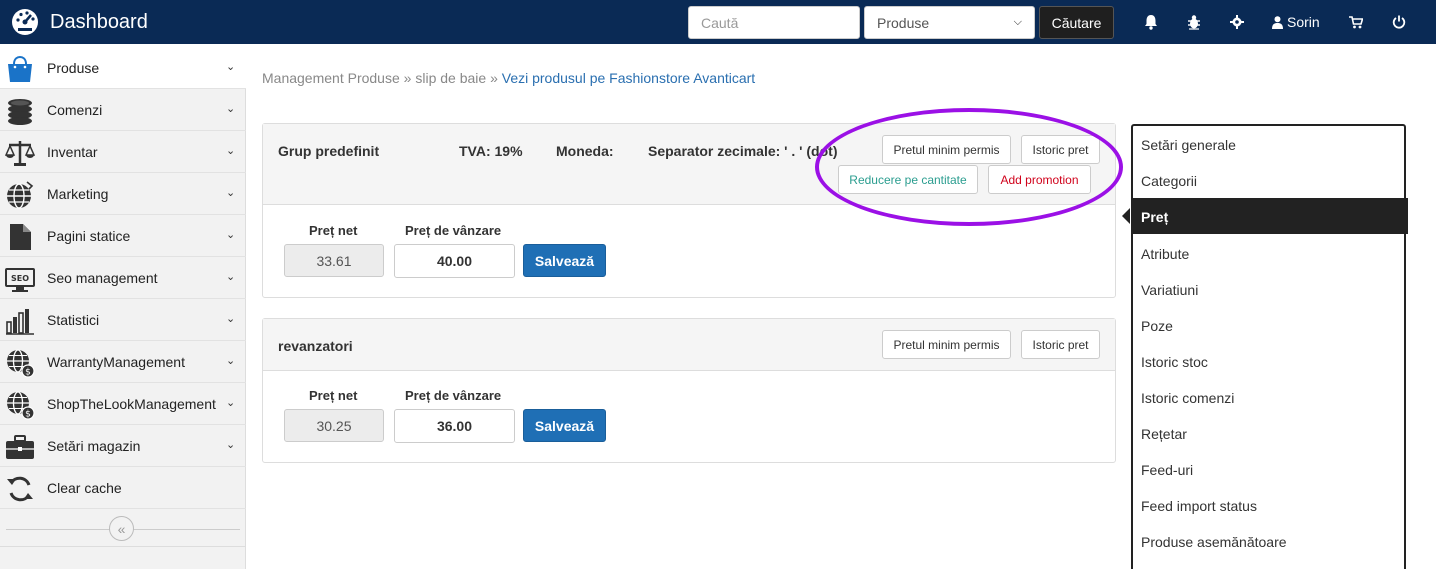  I want to click on user-menu: Sorin, so click(1296, 22).